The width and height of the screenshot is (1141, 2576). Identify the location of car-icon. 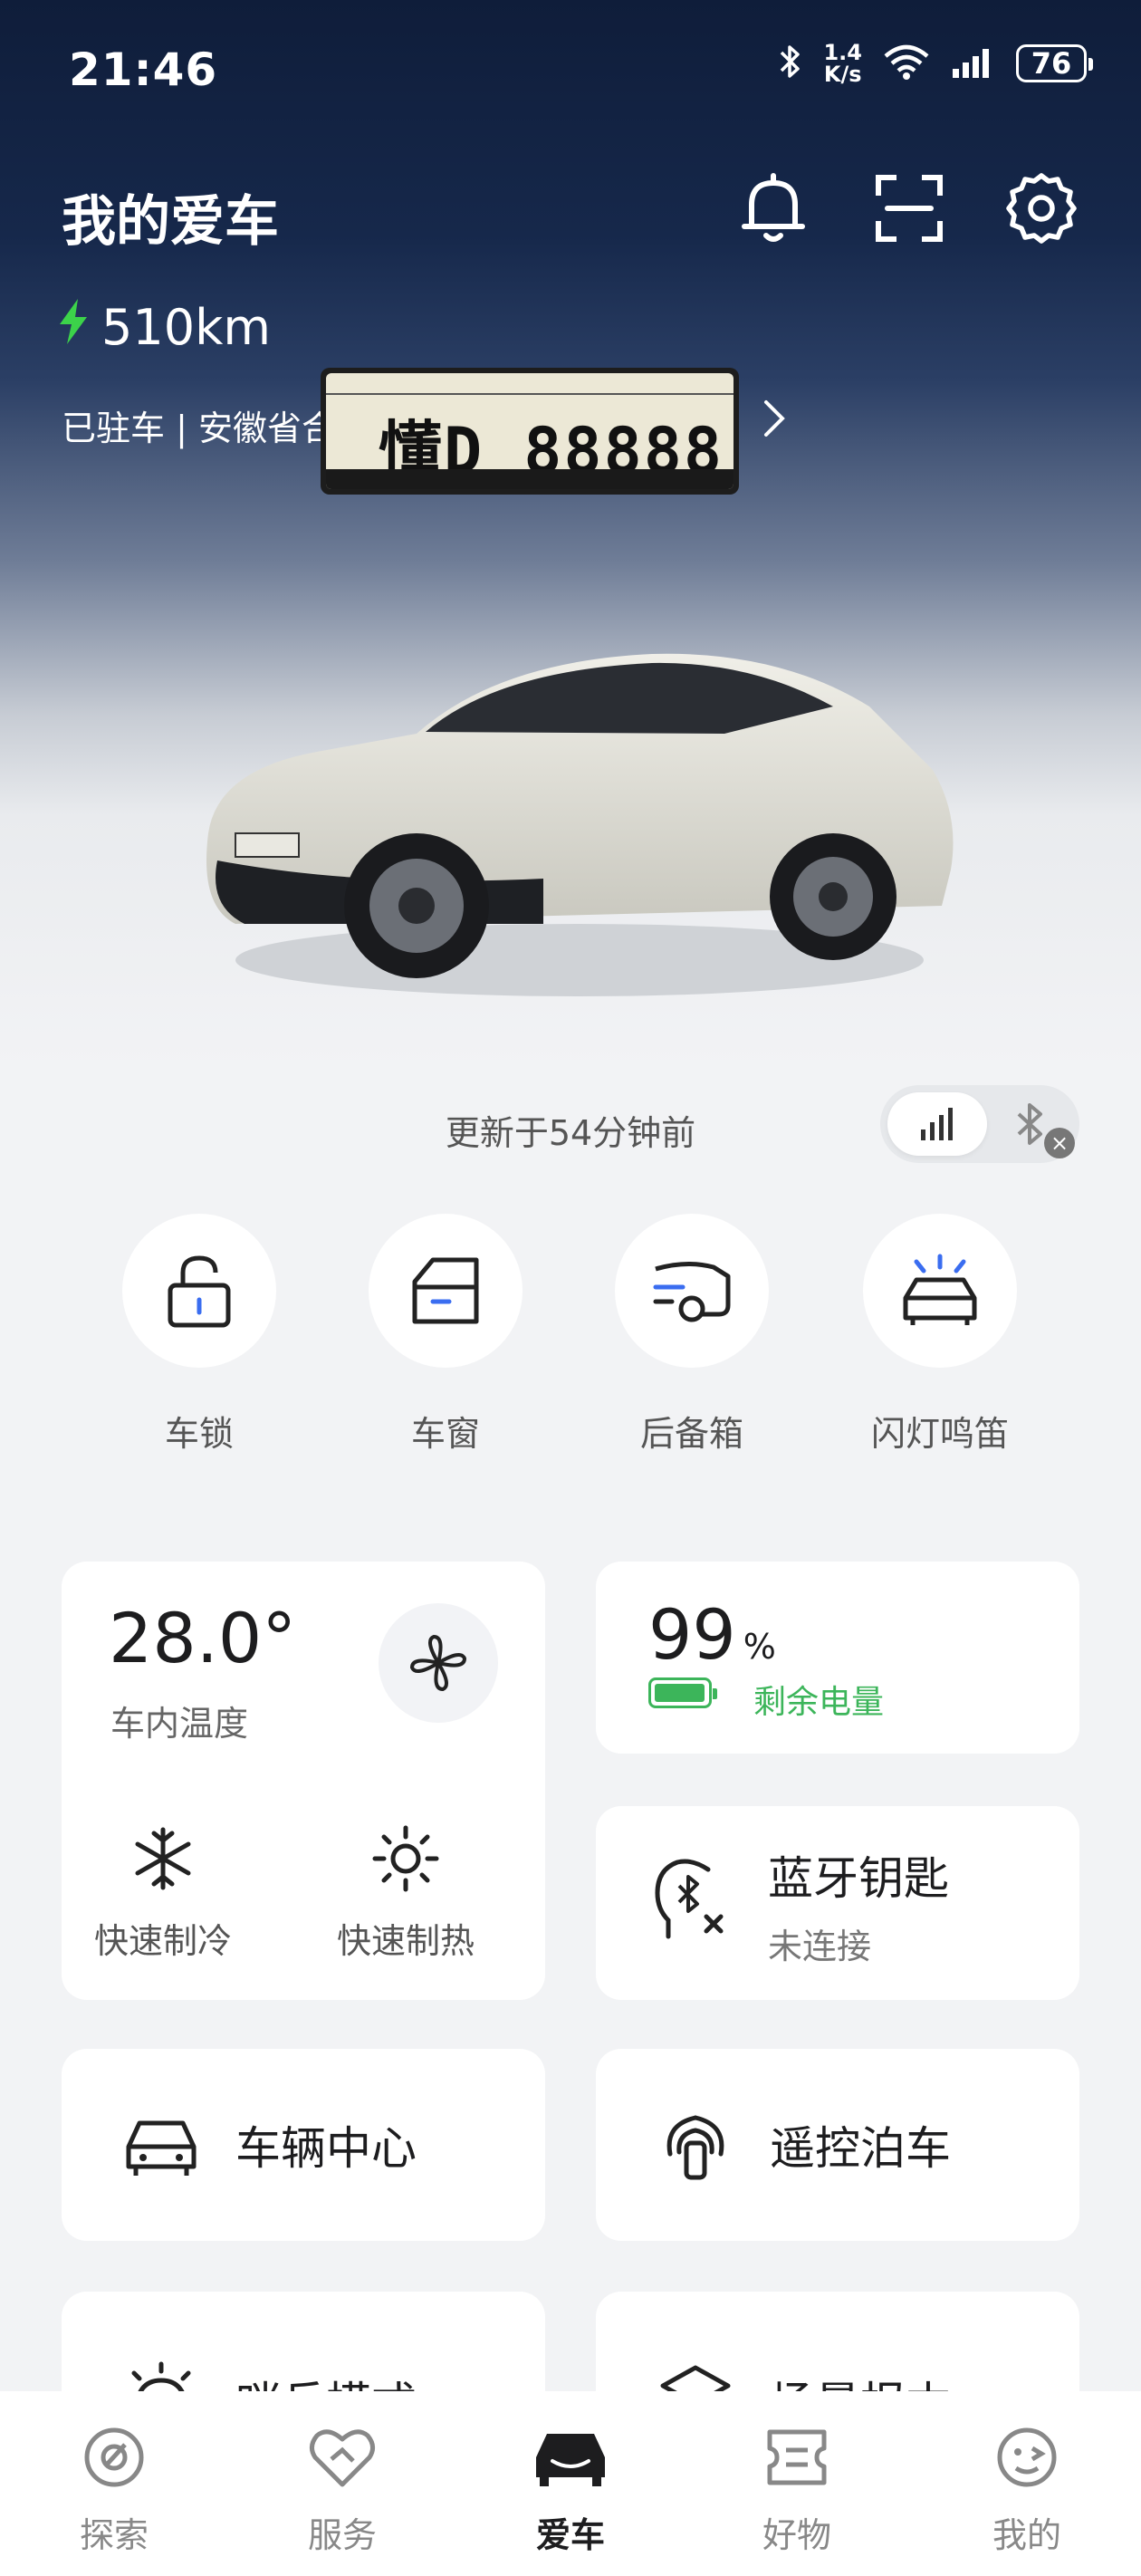
(570, 2457).